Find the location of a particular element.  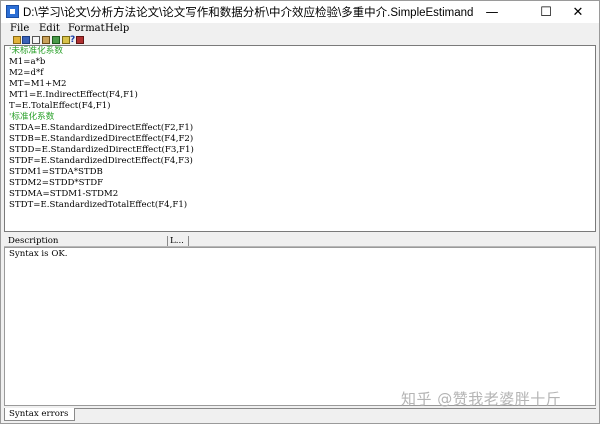

code-line: STDM1=STDA*STDB is located at coordinates (56, 172).